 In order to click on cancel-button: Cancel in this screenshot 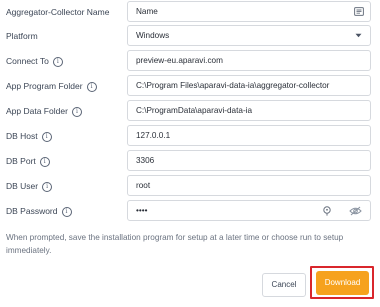, I will do `click(284, 285)`.